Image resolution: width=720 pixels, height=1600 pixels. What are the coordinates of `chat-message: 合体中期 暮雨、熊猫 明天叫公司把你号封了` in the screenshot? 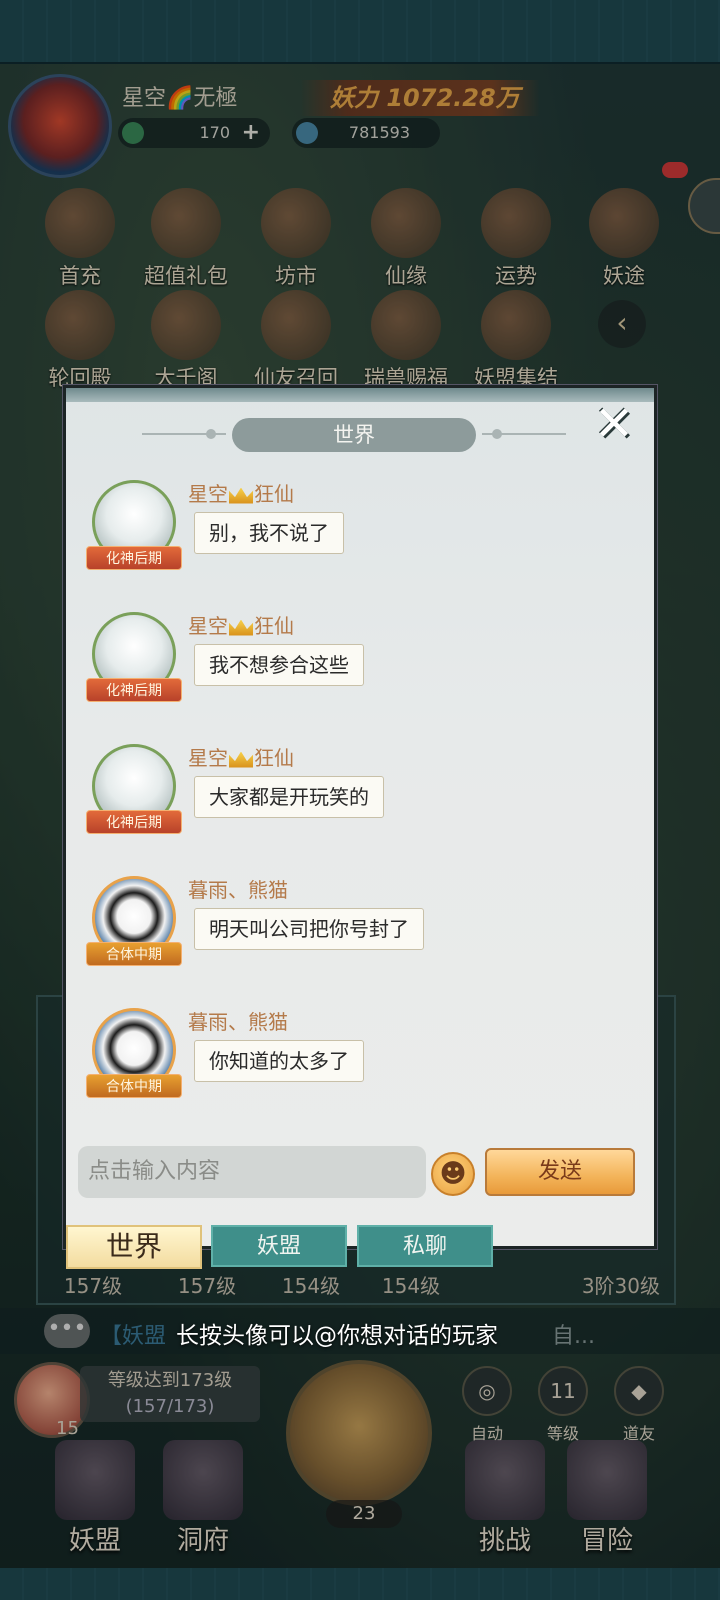 It's located at (358, 927).